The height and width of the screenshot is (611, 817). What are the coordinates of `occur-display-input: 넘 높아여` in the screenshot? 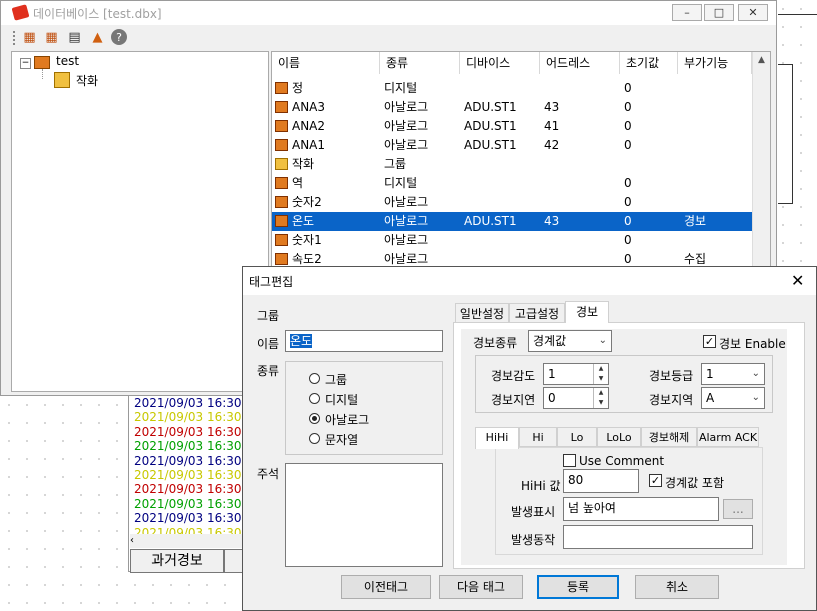 It's located at (641, 509).